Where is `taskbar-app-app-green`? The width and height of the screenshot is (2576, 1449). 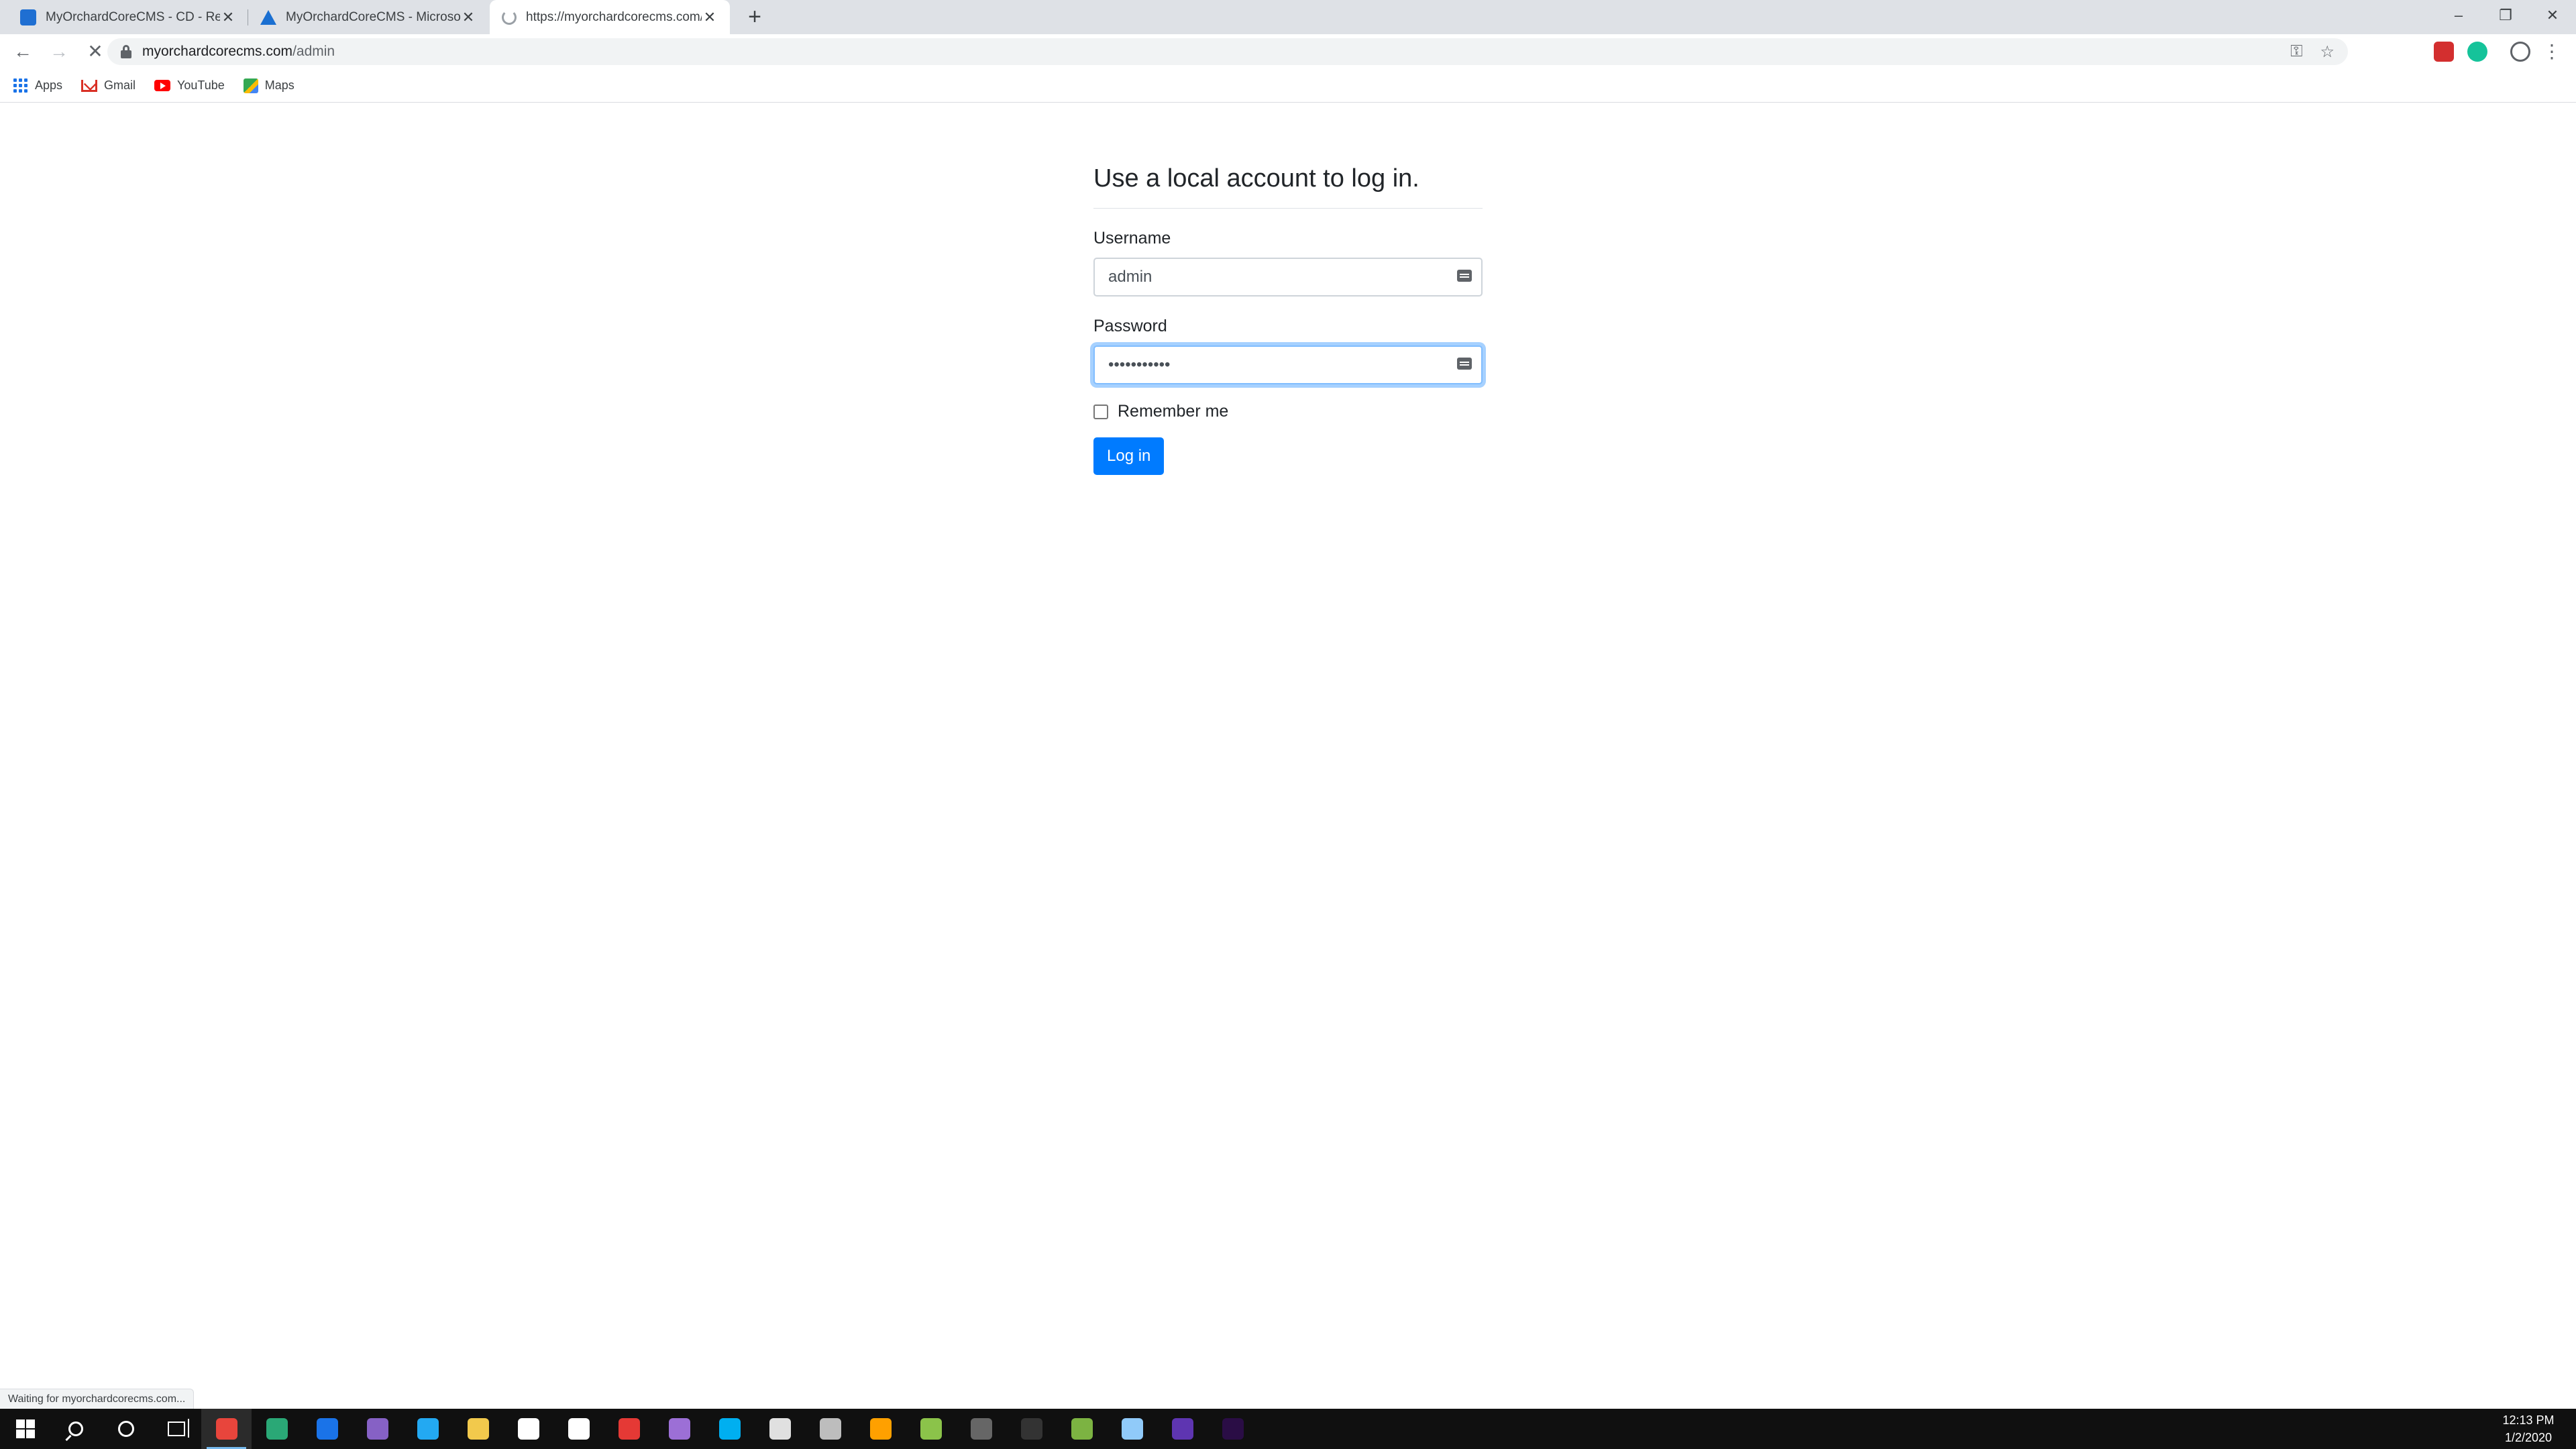 taskbar-app-app-green is located at coordinates (1082, 1429).